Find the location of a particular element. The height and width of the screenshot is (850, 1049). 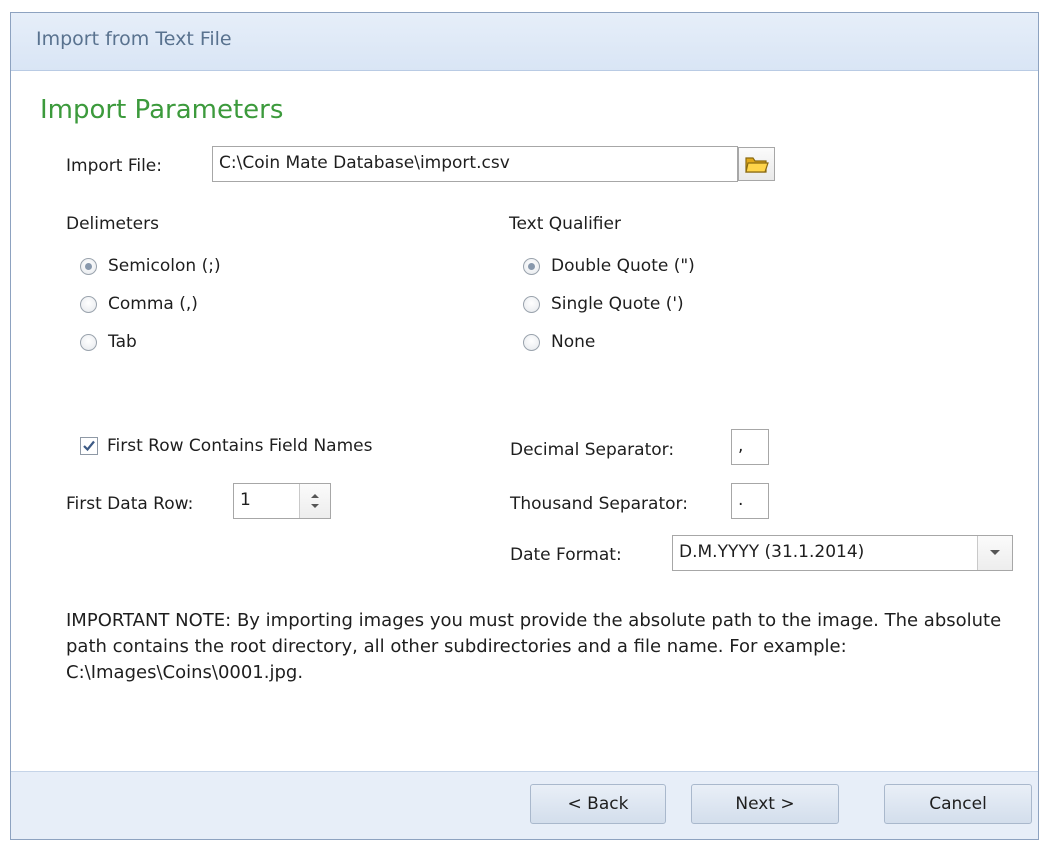

date-format-label: Date Format: is located at coordinates (566, 555).